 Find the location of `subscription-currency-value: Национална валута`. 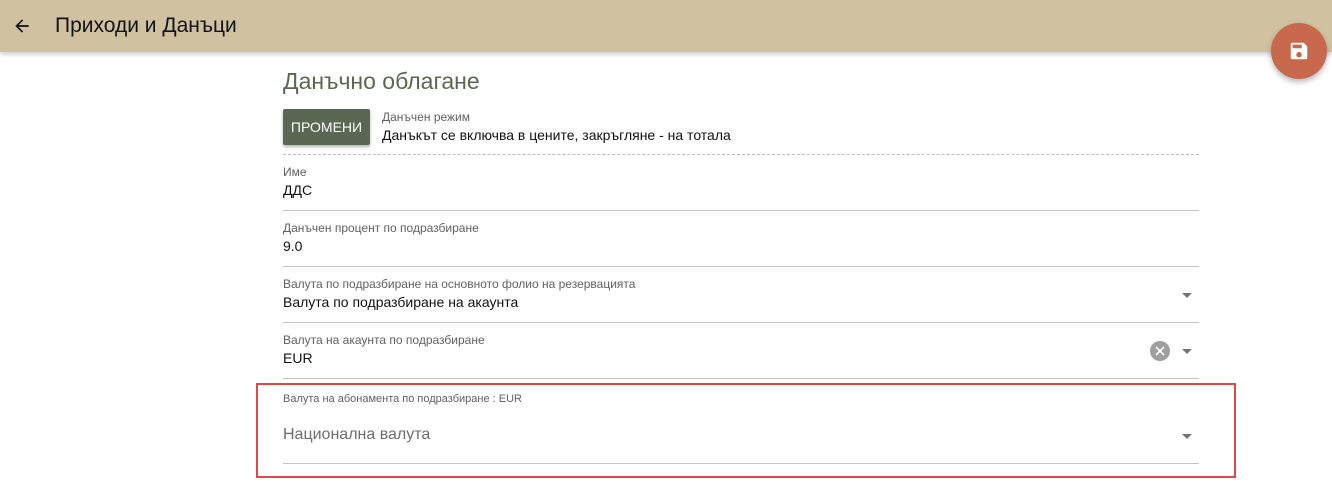

subscription-currency-value: Национална валута is located at coordinates (357, 434).